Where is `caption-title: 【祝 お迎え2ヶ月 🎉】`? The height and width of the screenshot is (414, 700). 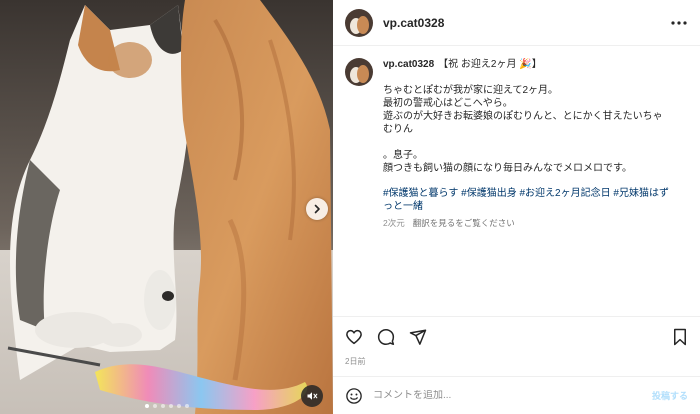
caption-title: 【祝 お迎え2ヶ月 🎉】 is located at coordinates (490, 64).